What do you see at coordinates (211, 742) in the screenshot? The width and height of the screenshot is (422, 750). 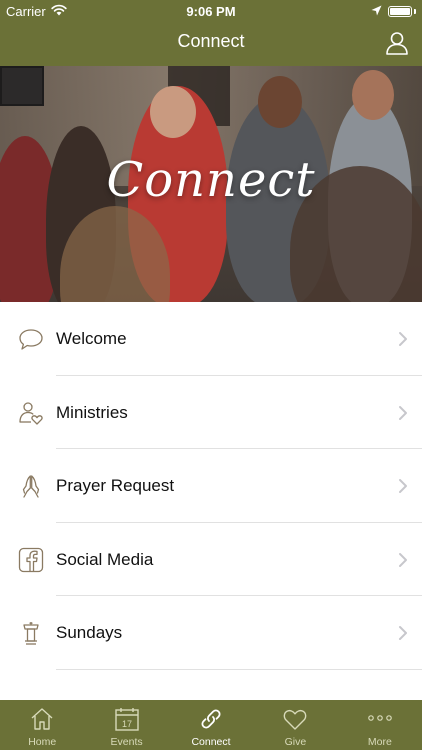 I see `tab-label: Connect` at bounding box center [211, 742].